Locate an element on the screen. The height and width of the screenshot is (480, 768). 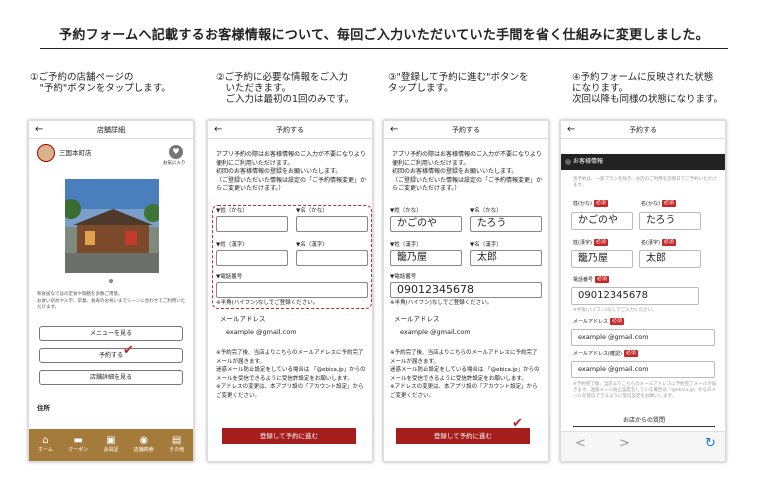
mei-kanji-label: 名(漢字) 必須 is located at coordinates (658, 242).